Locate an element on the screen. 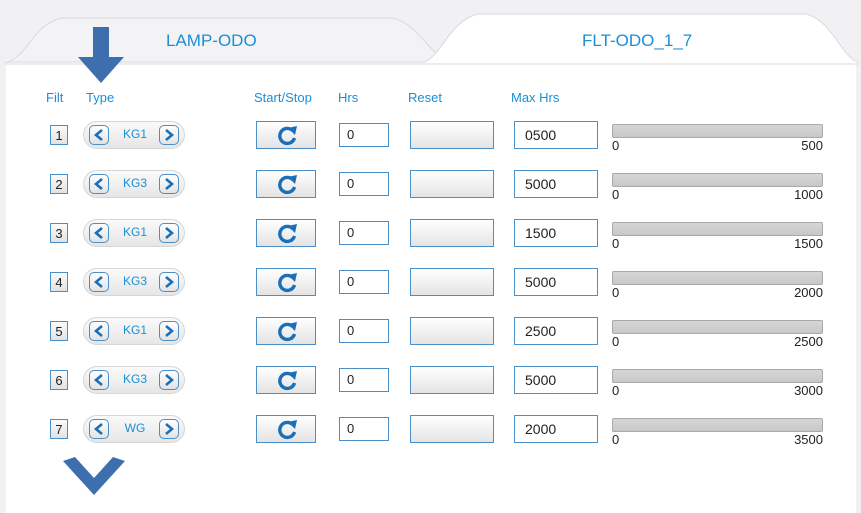 The image size is (861, 513). progress-max-label: 1500 is located at coordinates (808, 243).